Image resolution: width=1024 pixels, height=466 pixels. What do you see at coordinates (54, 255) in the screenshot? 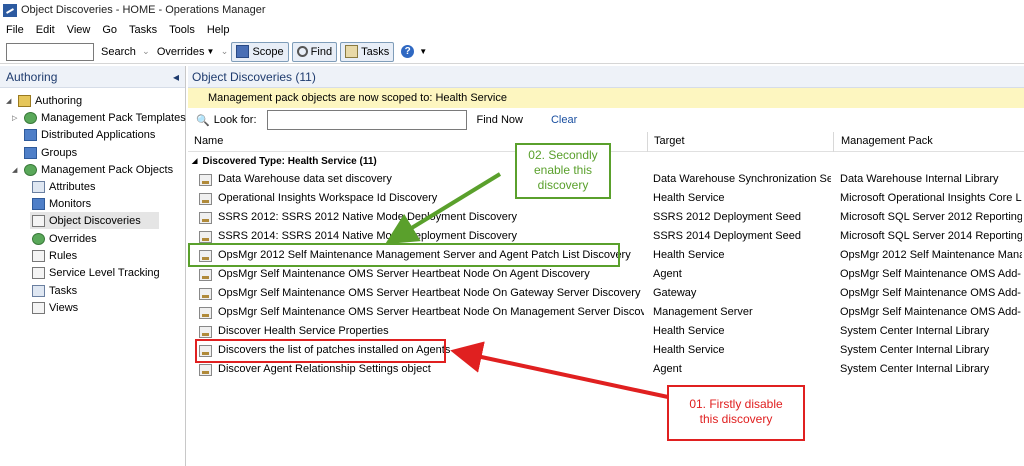
I see `tree-item-rules: Rules` at bounding box center [54, 255].